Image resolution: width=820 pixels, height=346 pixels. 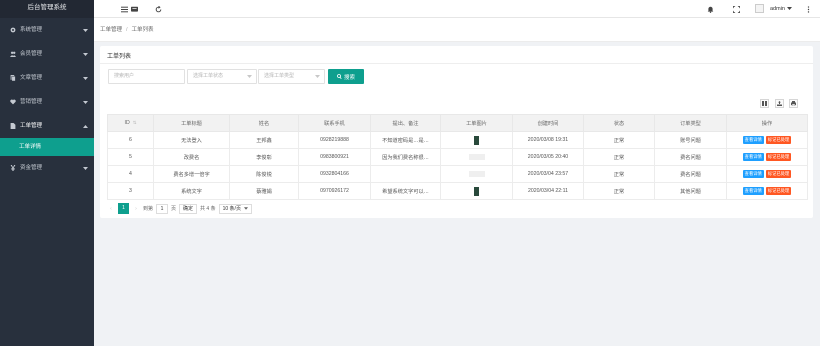 What do you see at coordinates (146, 76) in the screenshot?
I see `search-user-input: 搜索用户` at bounding box center [146, 76].